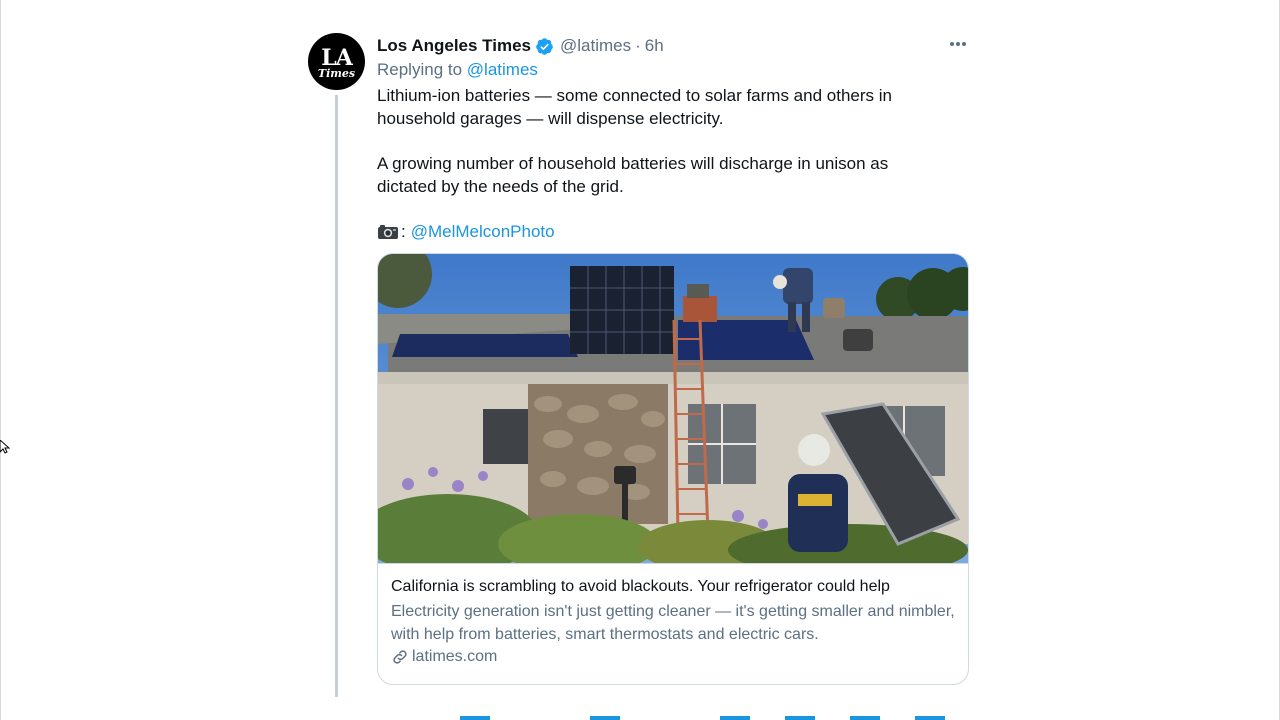  What do you see at coordinates (483, 231) in the screenshot?
I see `photo-credit-link: @MelMelconPhoto` at bounding box center [483, 231].